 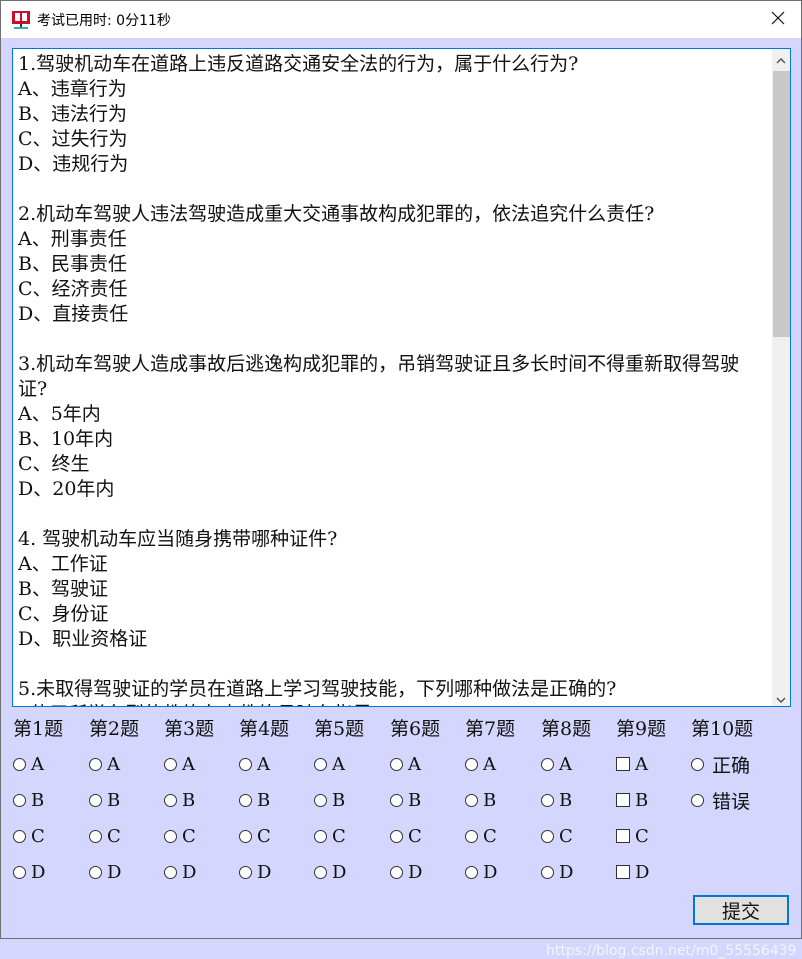 I want to click on question-header: 第4题, so click(x=264, y=729).